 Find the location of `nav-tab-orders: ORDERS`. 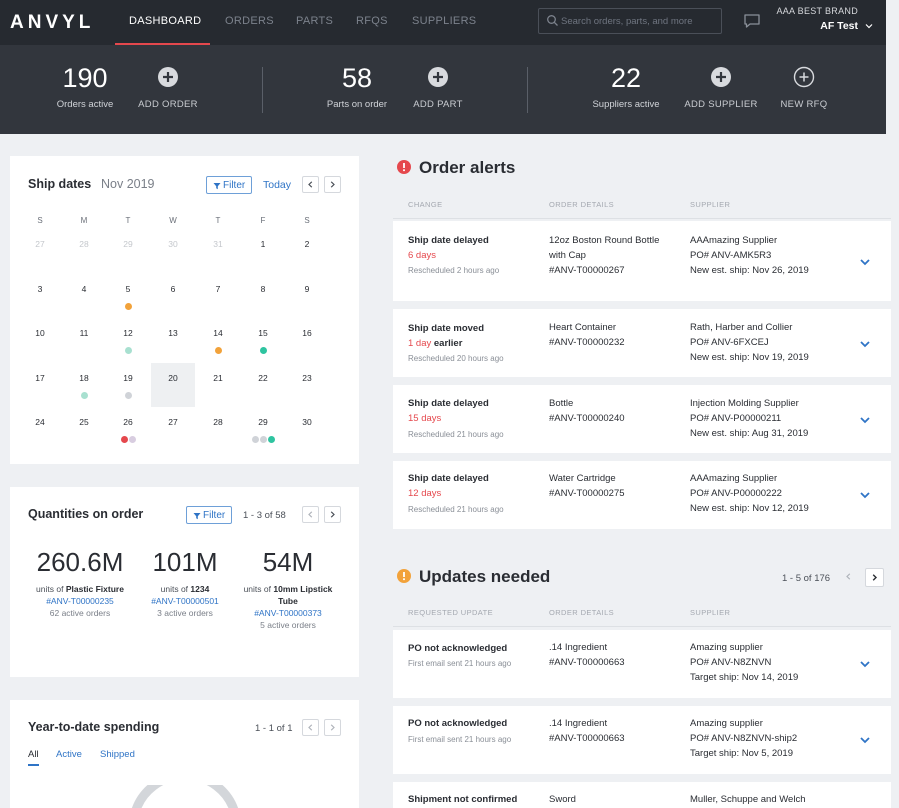

nav-tab-orders: ORDERS is located at coordinates (249, 21).